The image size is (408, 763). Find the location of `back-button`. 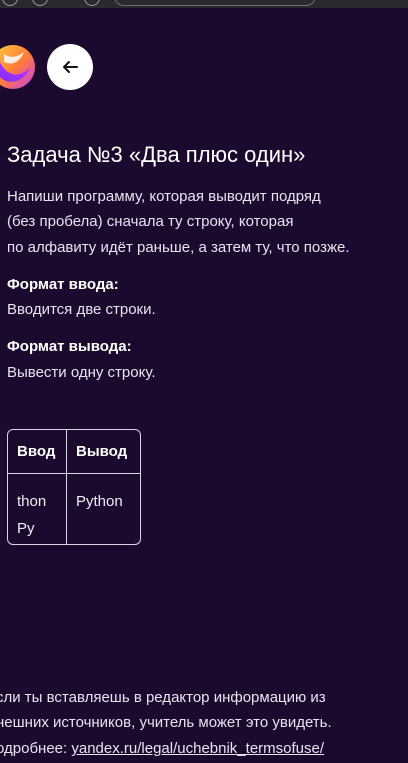

back-button is located at coordinates (70, 67).